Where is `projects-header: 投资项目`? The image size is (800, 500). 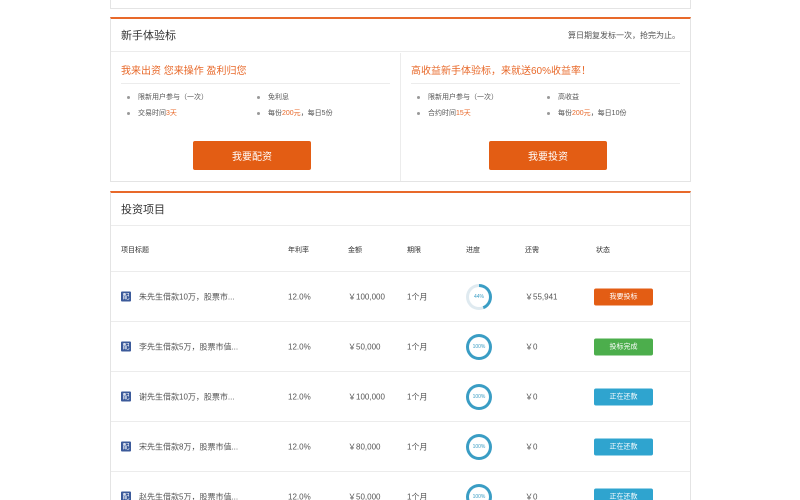
projects-header: 投资项目 is located at coordinates (400, 209).